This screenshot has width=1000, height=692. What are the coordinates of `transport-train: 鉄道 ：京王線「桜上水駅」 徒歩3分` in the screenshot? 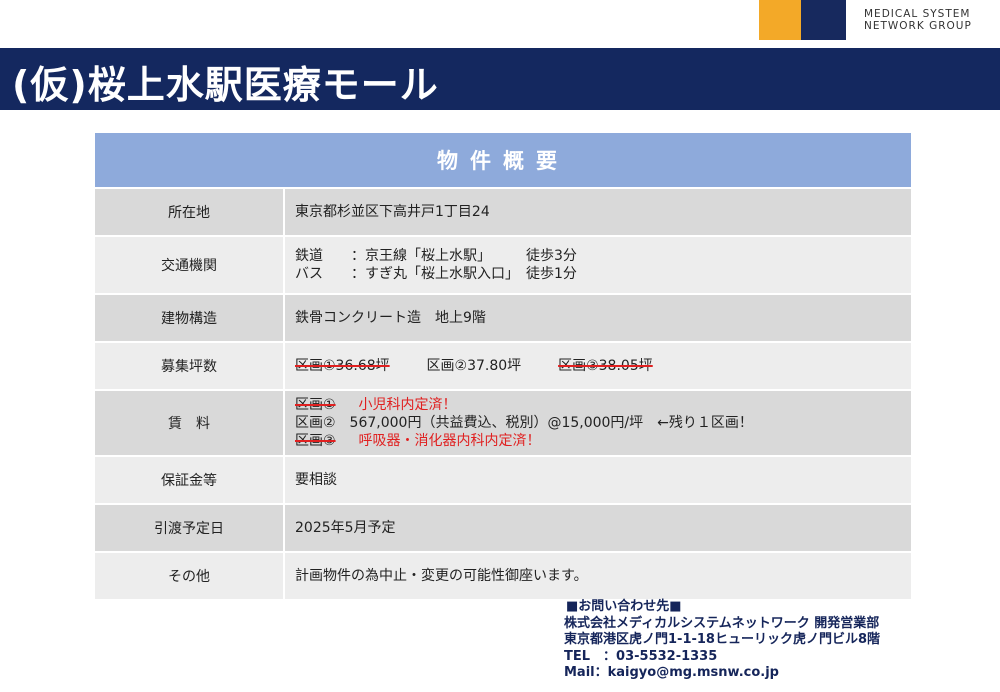 It's located at (436, 256).